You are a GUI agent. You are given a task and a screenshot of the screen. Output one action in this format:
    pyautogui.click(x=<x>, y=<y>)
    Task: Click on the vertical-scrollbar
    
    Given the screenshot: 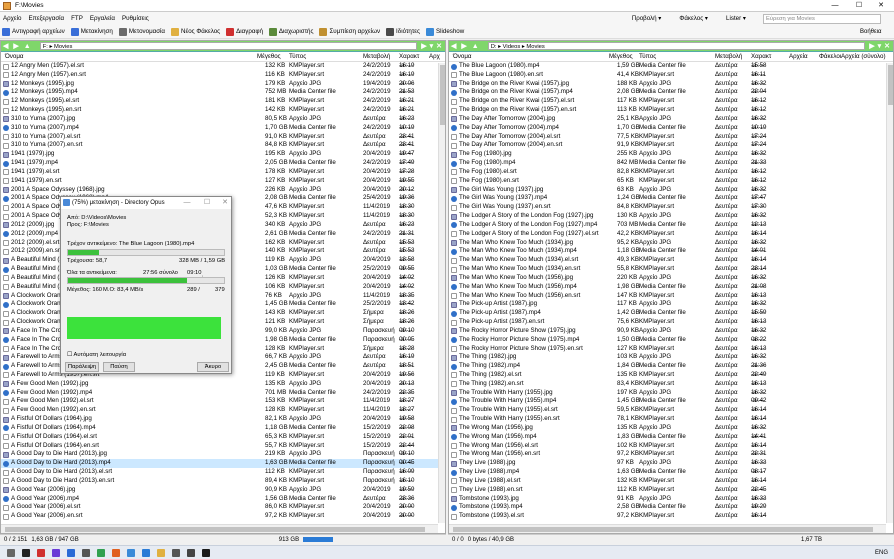 What is the action you would take?
    pyautogui.click(x=889, y=293)
    